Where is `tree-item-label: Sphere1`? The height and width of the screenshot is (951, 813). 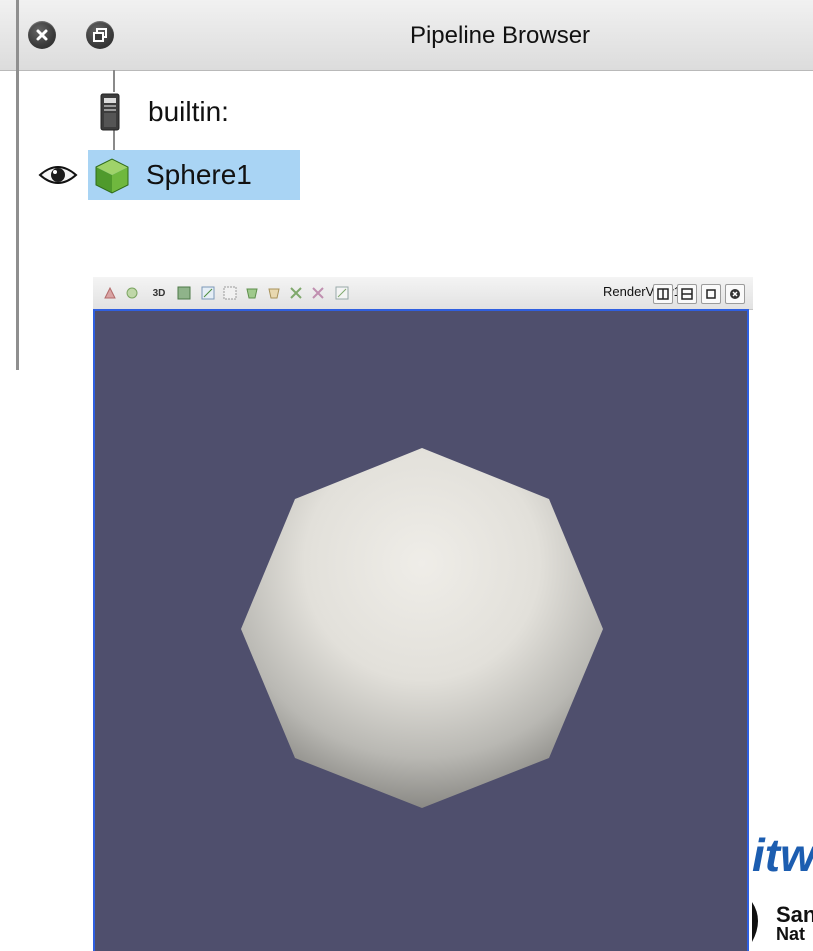 tree-item-label: Sphere1 is located at coordinates (199, 174).